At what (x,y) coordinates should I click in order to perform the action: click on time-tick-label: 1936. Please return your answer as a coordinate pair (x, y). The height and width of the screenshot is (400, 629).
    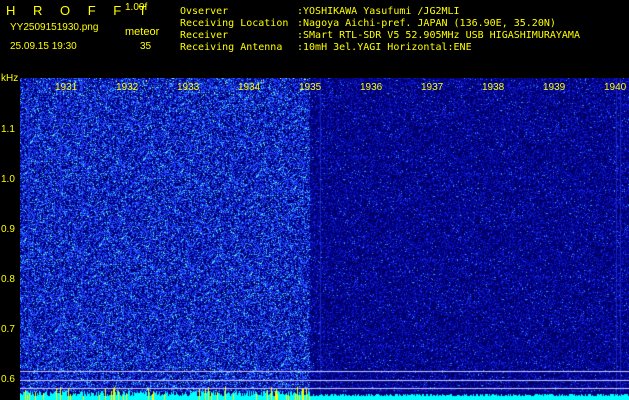
    Looking at the image, I should click on (371, 87).